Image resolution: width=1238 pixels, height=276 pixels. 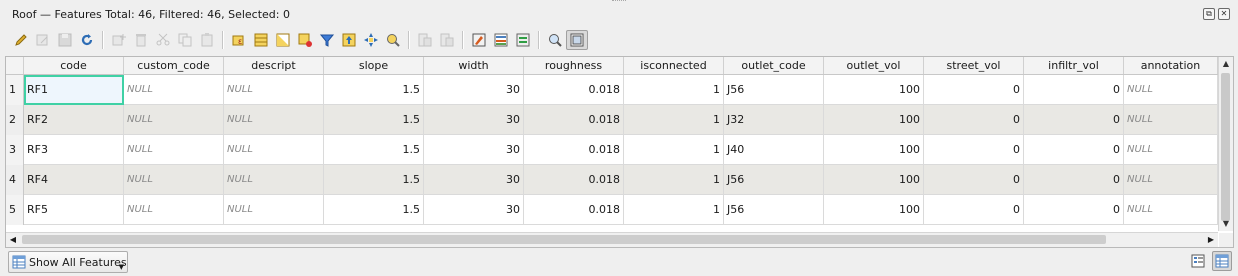 What do you see at coordinates (501, 40) in the screenshot?
I see `conditional-formatting-button` at bounding box center [501, 40].